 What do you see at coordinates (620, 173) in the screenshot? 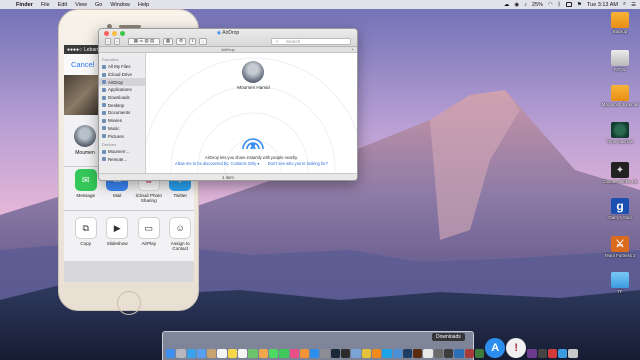
I see `desktop-icon-counter-strike: ✦ Counter-Strike 1.6` at bounding box center [620, 173].